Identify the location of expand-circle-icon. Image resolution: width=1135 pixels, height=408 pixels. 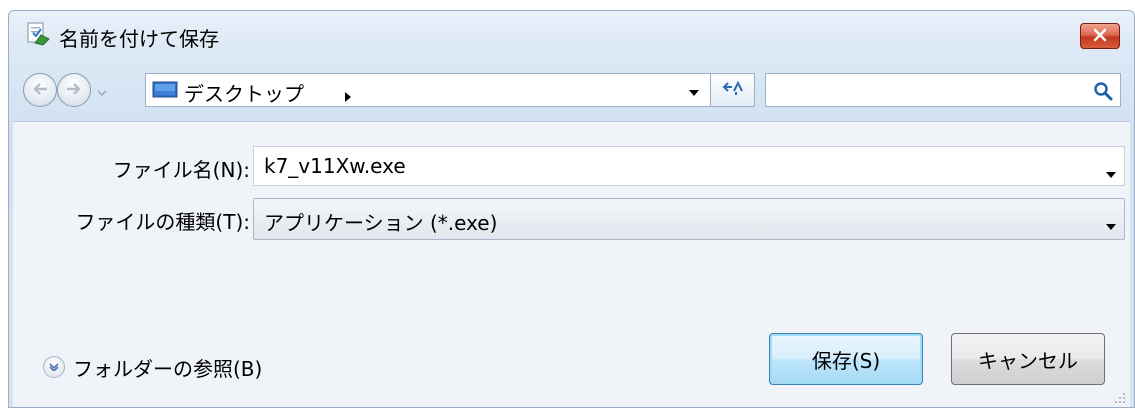
(54, 367).